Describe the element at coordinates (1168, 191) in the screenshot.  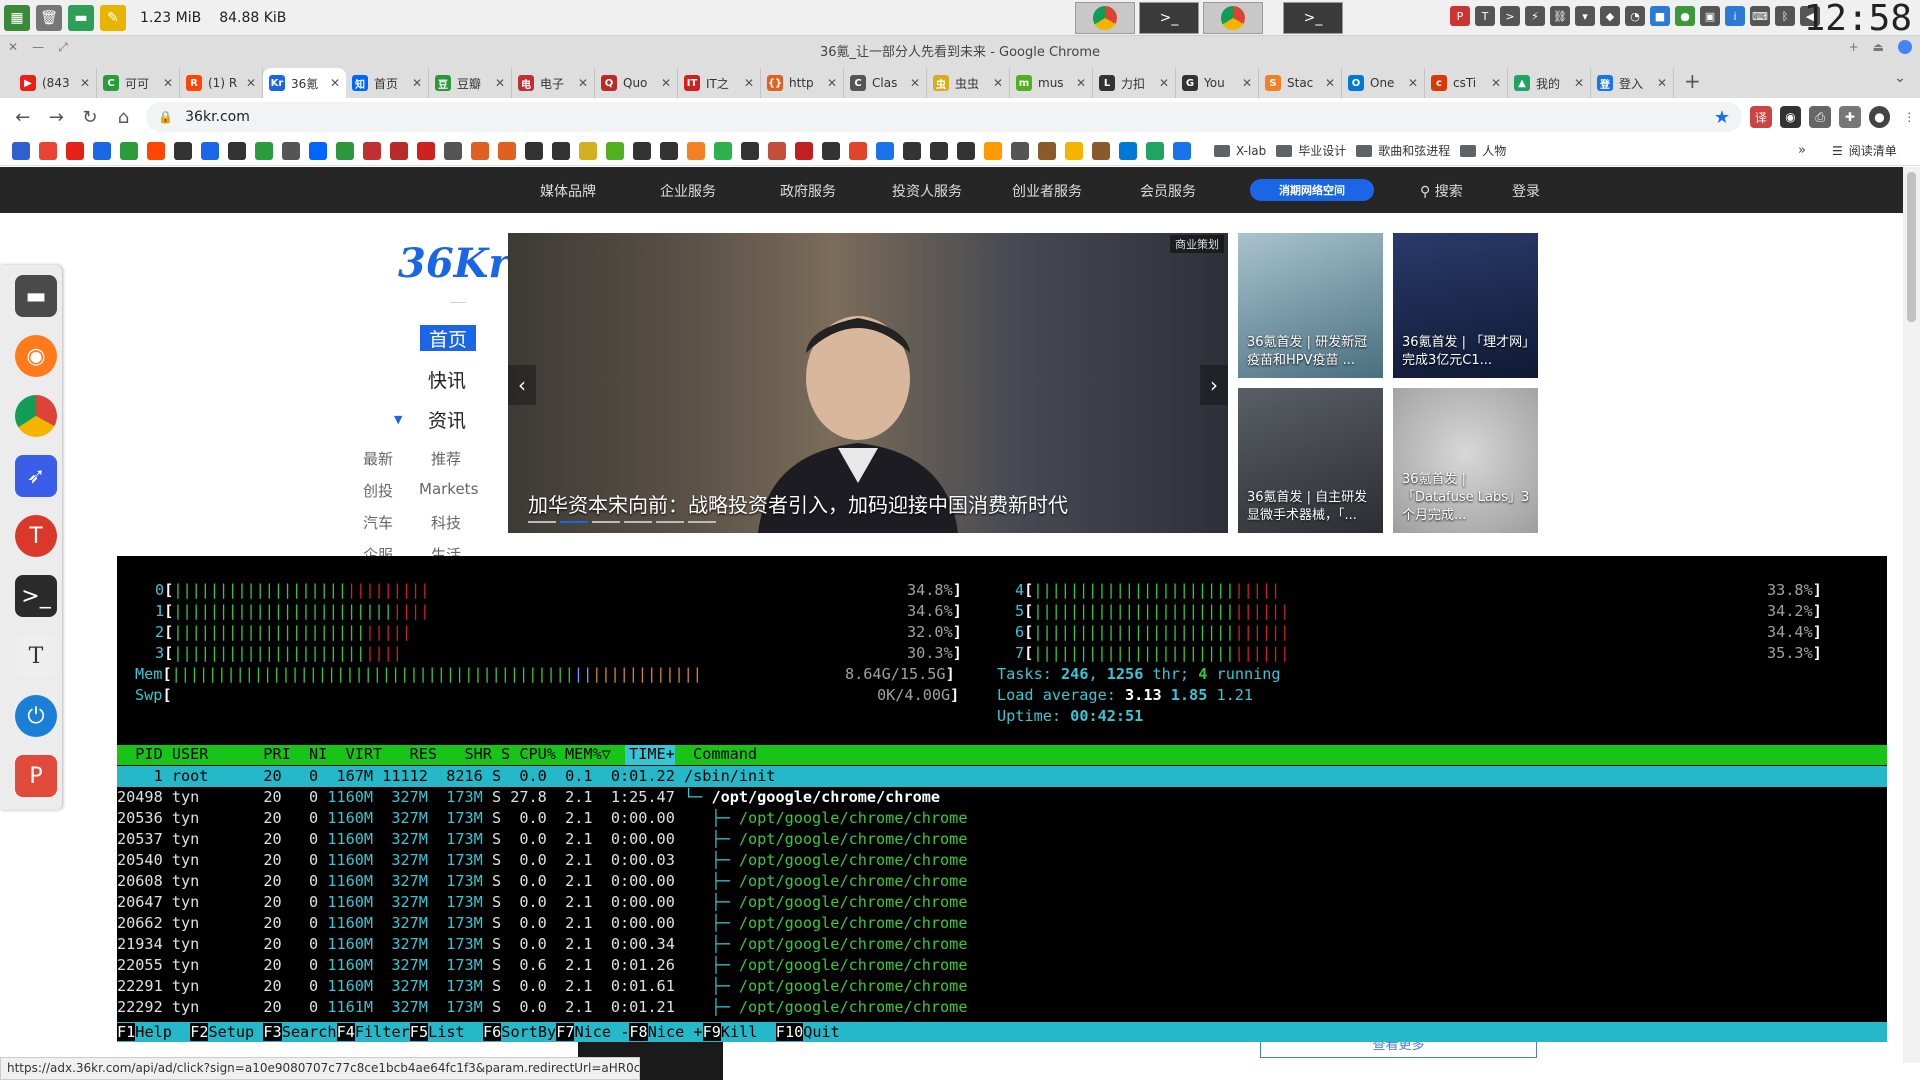
I see `kr-nav-item-5: 会员服务` at that location.